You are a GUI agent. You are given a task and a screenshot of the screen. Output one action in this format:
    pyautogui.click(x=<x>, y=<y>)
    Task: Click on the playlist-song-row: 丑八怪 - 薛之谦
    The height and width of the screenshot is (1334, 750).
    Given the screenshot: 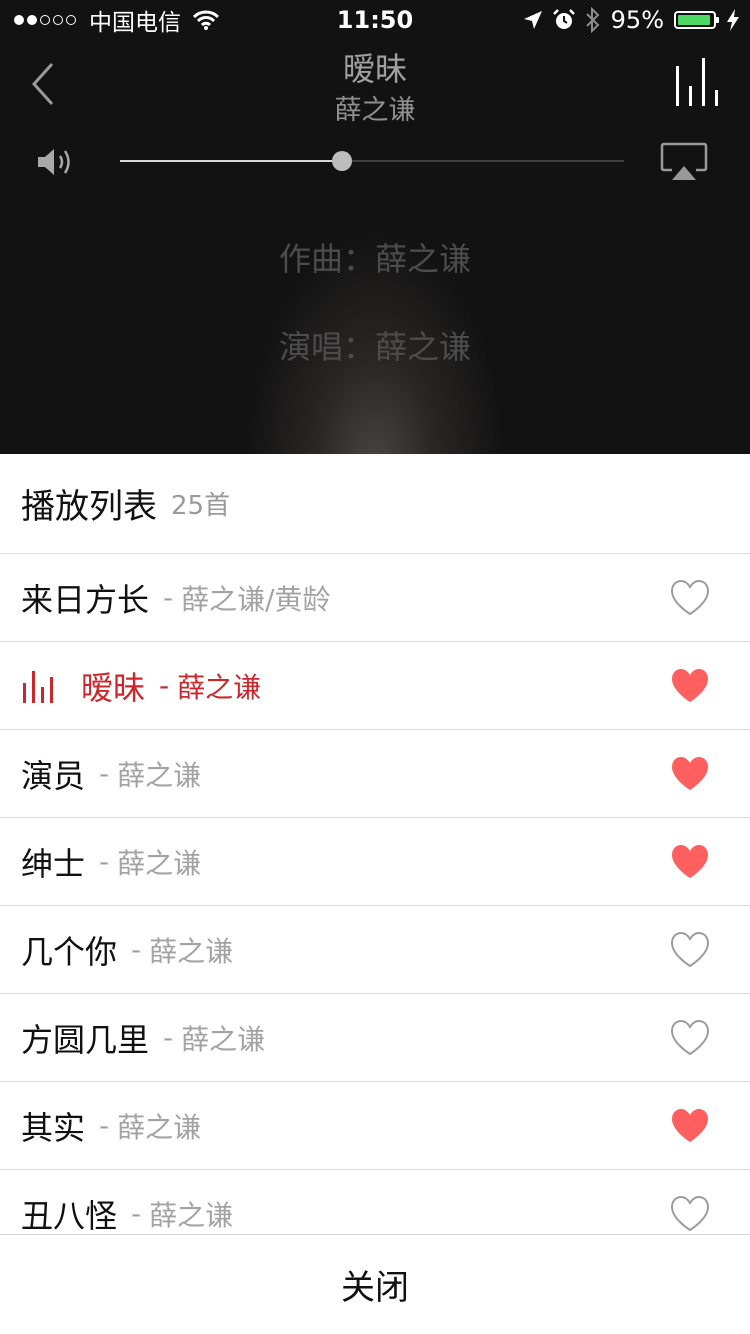 What is the action you would take?
    pyautogui.click(x=375, y=1202)
    